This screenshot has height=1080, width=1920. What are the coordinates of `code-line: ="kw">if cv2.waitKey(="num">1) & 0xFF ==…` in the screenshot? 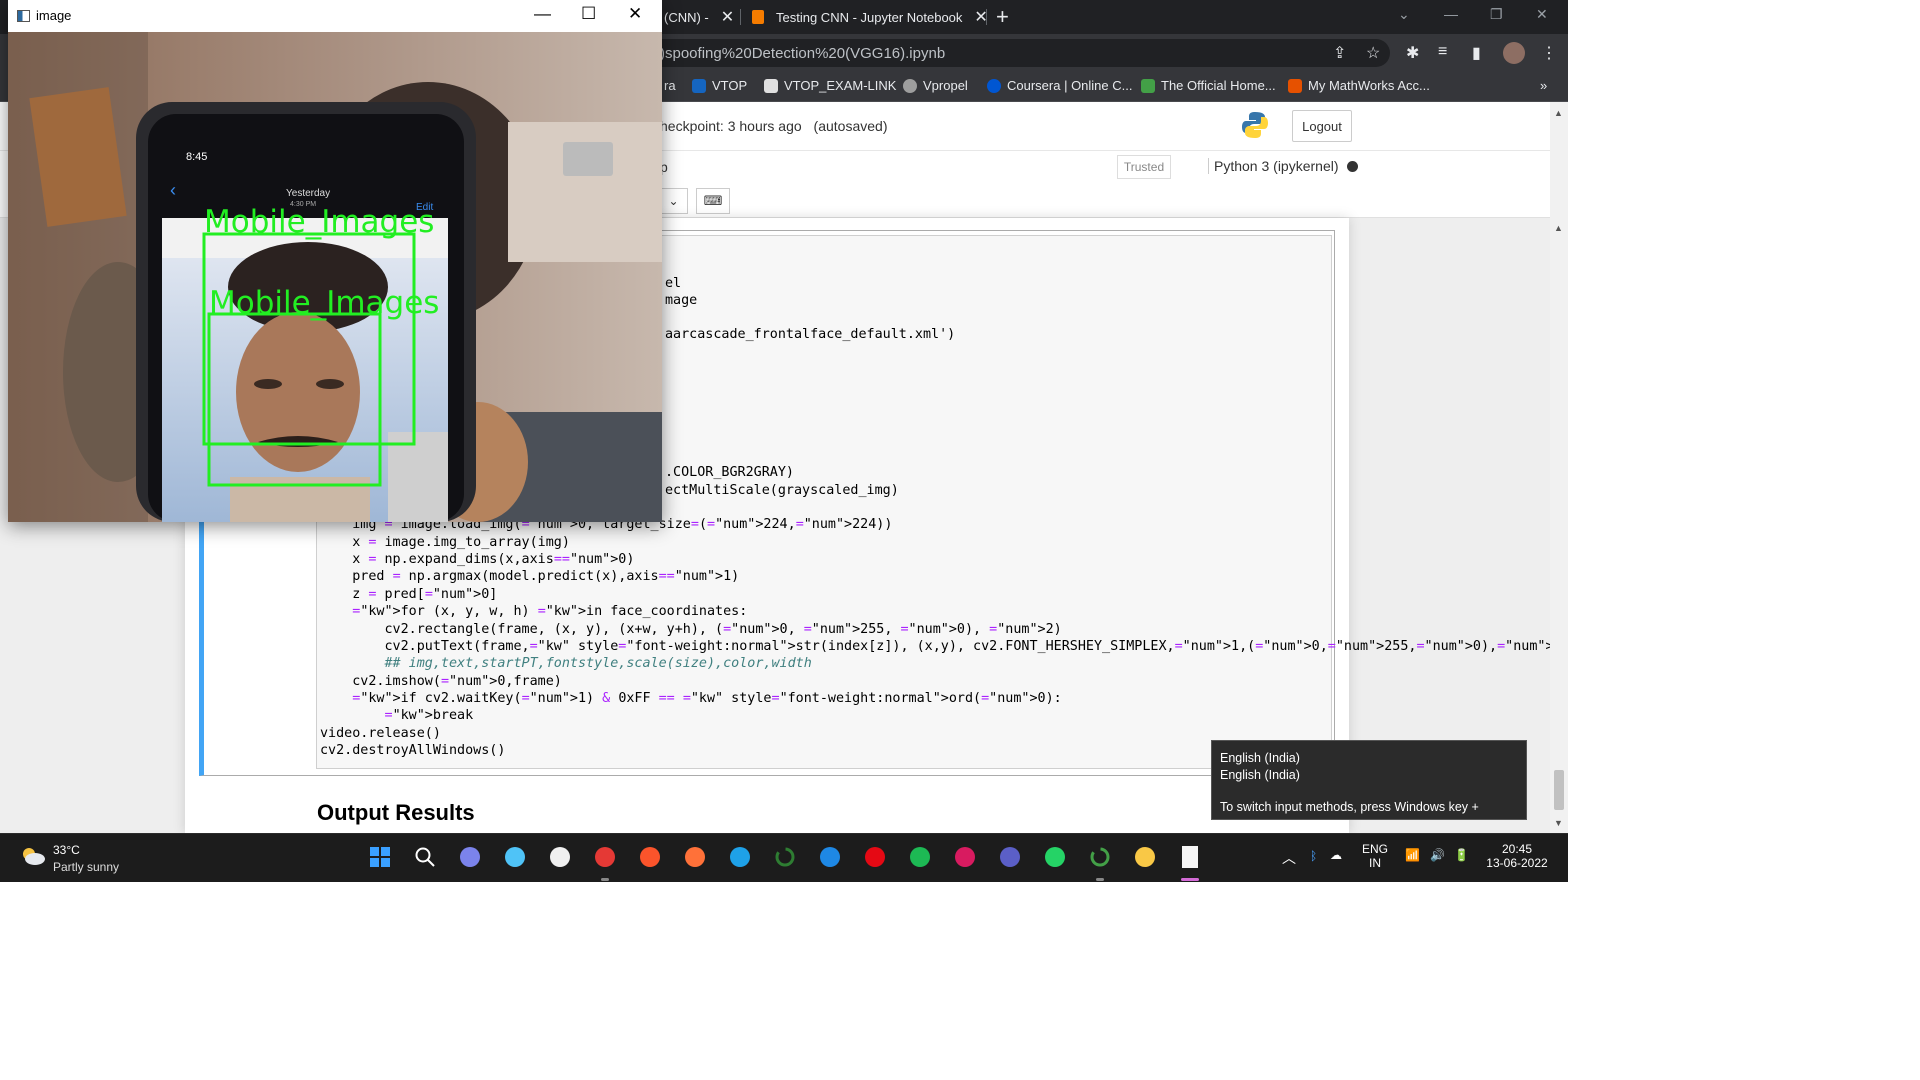 It's located at (707, 698).